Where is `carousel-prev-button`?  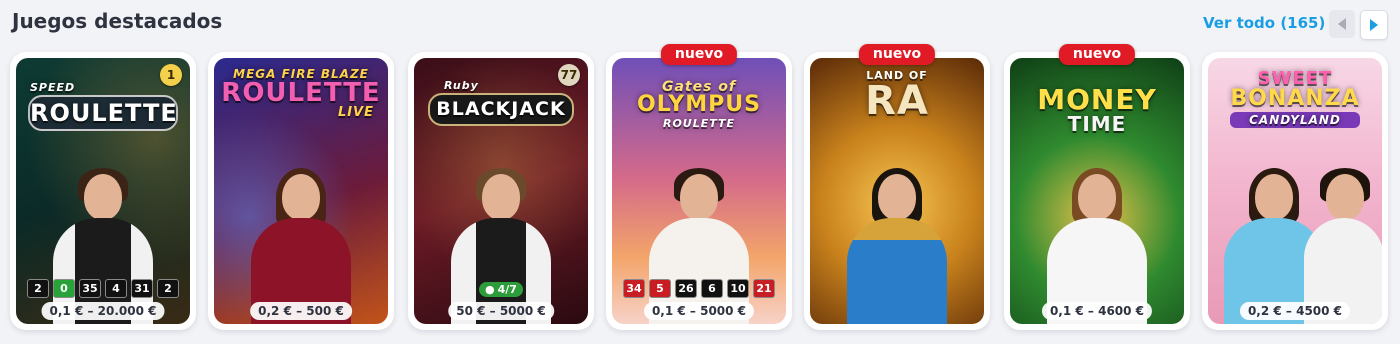
carousel-prev-button is located at coordinates (1342, 24).